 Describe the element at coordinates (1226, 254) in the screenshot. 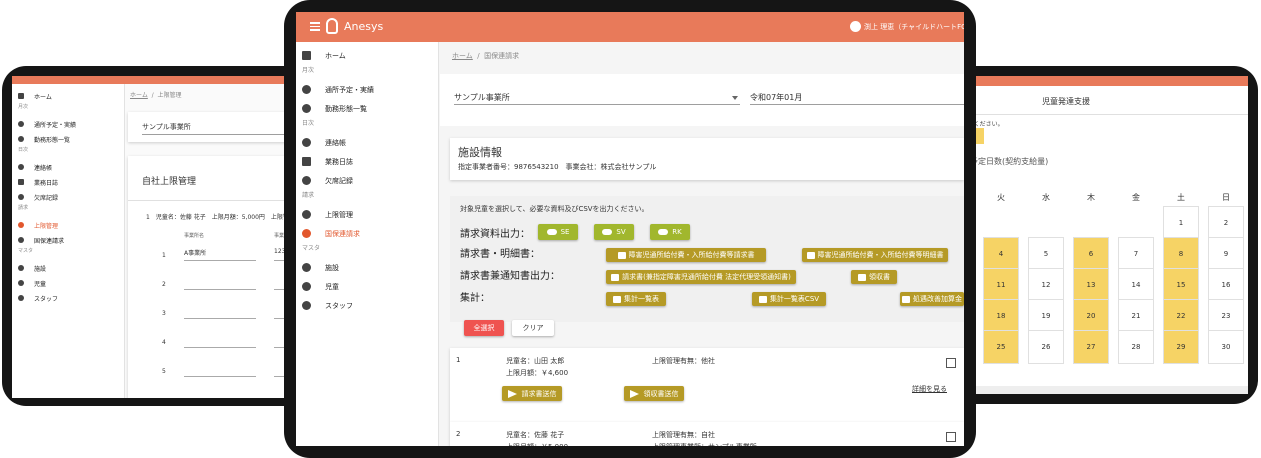

I see `calendar-day: 9` at that location.